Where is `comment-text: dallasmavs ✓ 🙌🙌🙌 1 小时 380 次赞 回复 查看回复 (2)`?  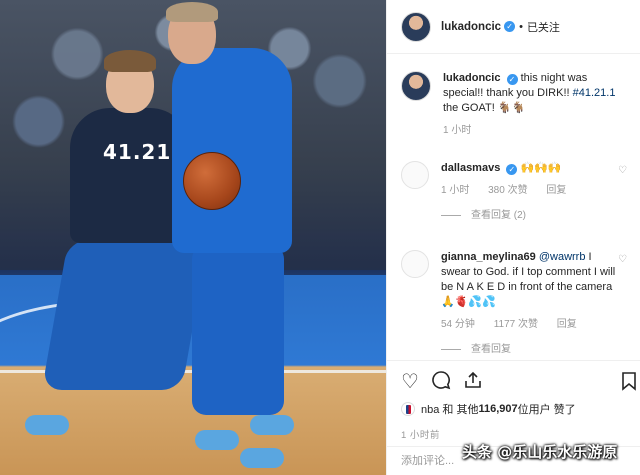
comment-text: dallasmavs ✓ 🙌🙌🙌 1 小时 380 次赞 回复 查看回复 (2) is located at coordinates (528, 192).